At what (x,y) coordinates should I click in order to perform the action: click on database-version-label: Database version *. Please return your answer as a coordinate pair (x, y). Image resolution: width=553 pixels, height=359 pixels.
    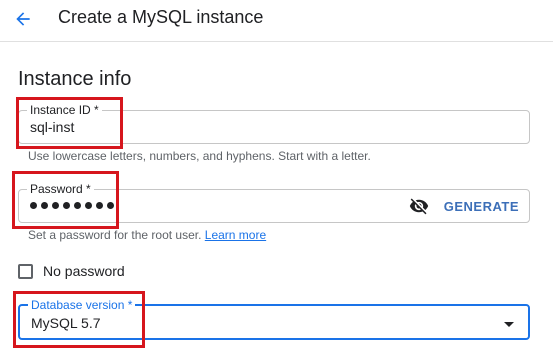
    Looking at the image, I should click on (82, 305).